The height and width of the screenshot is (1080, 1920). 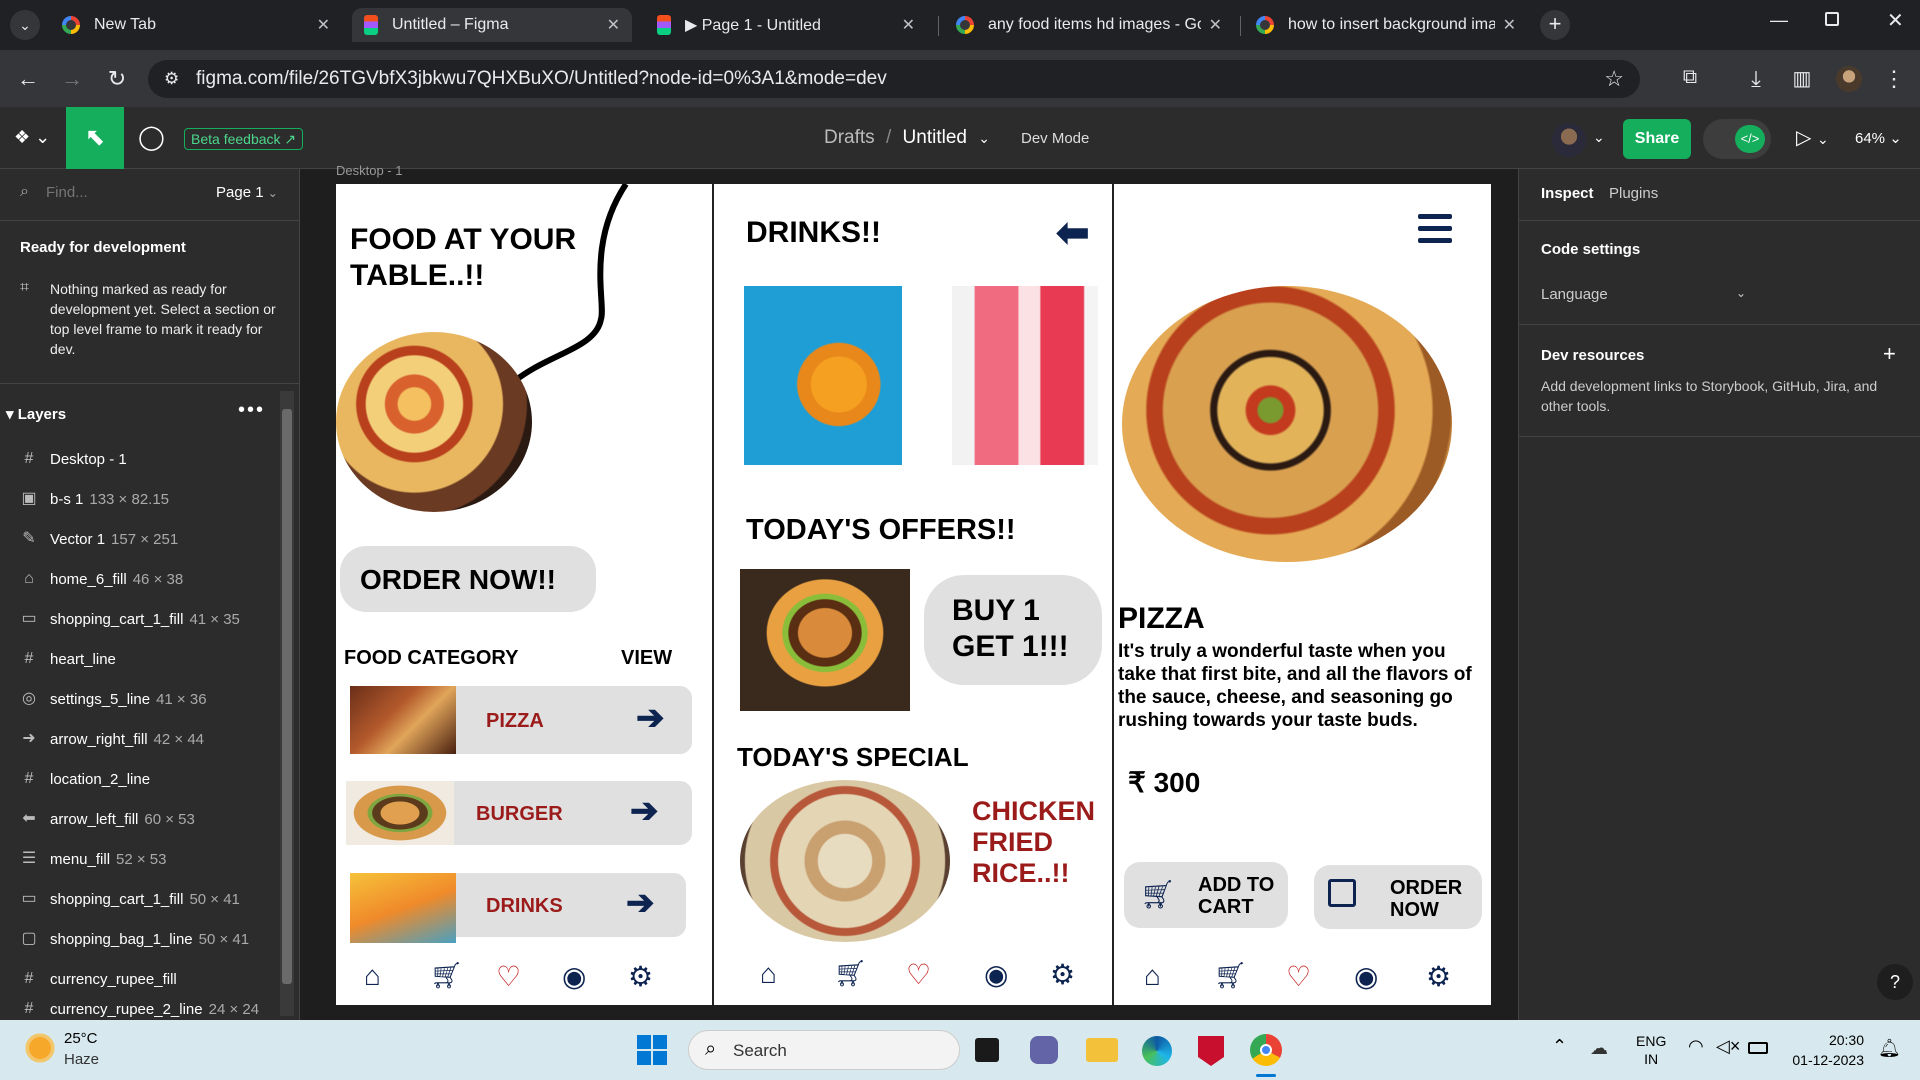 I want to click on volume-muted-icon: ◁×, so click(x=1728, y=1046).